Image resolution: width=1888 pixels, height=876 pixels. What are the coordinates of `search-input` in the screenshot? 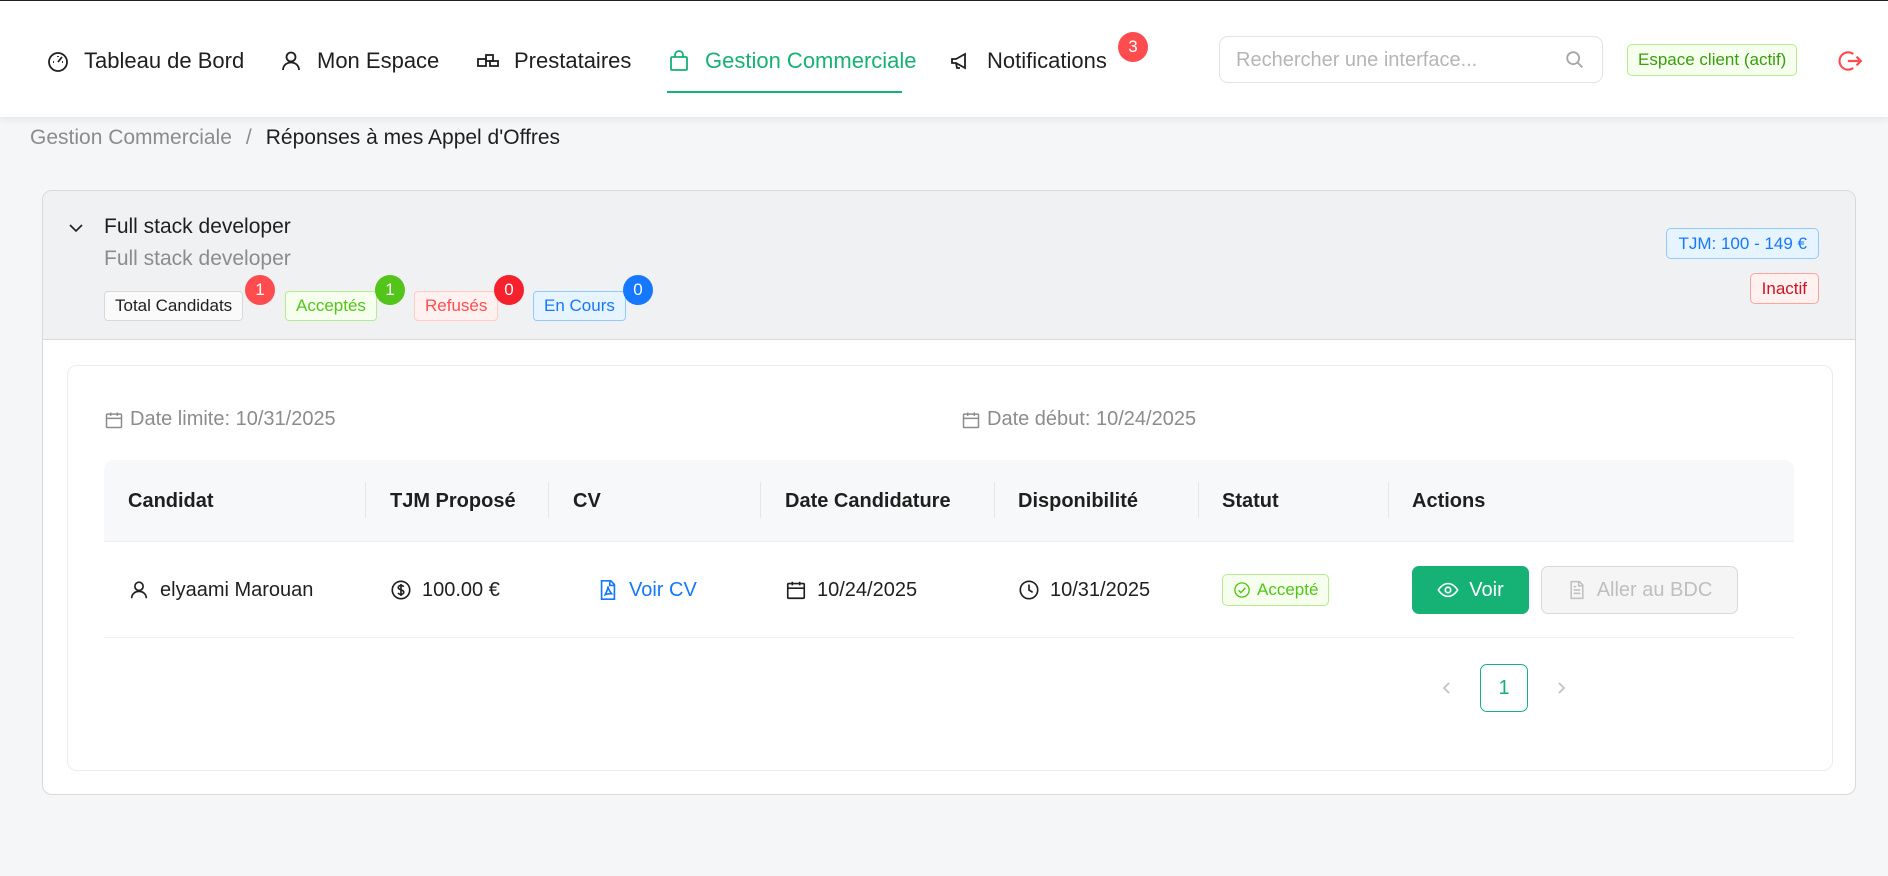 It's located at (1396, 60).